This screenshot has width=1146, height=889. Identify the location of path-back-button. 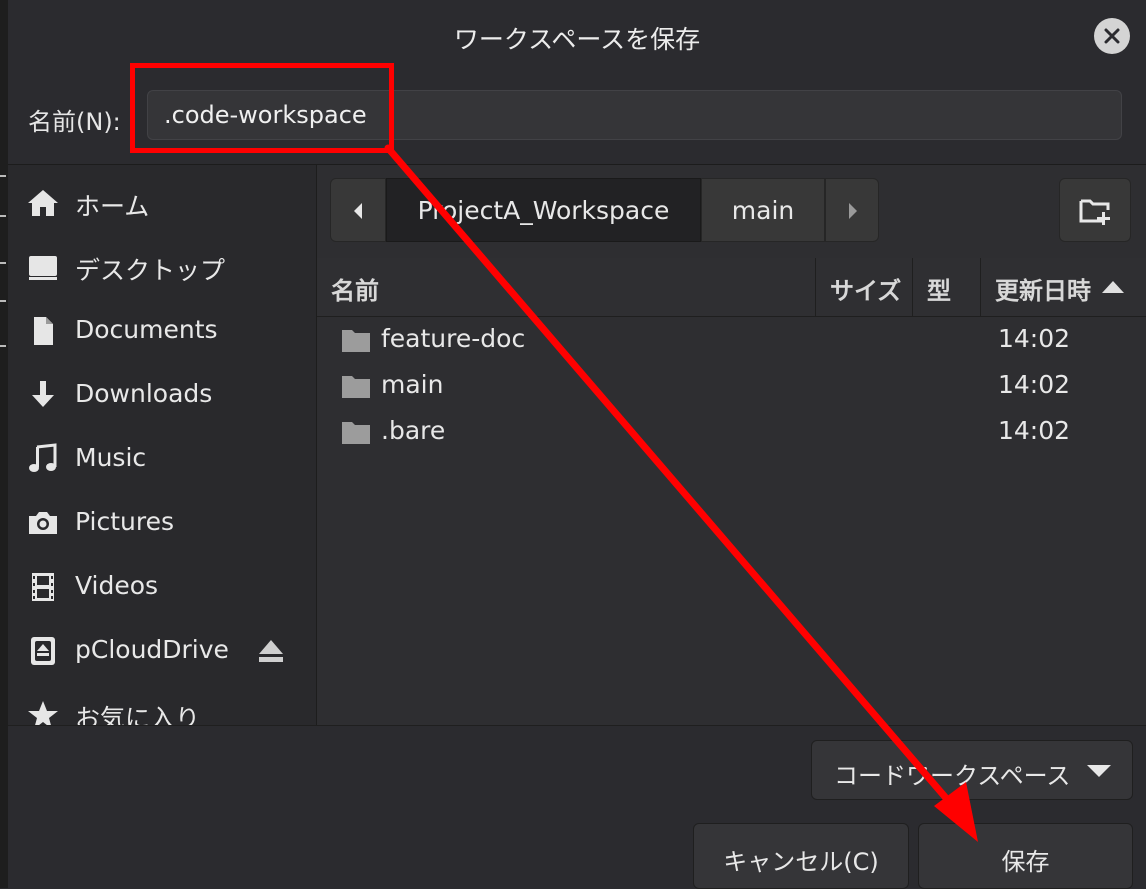
(358, 210).